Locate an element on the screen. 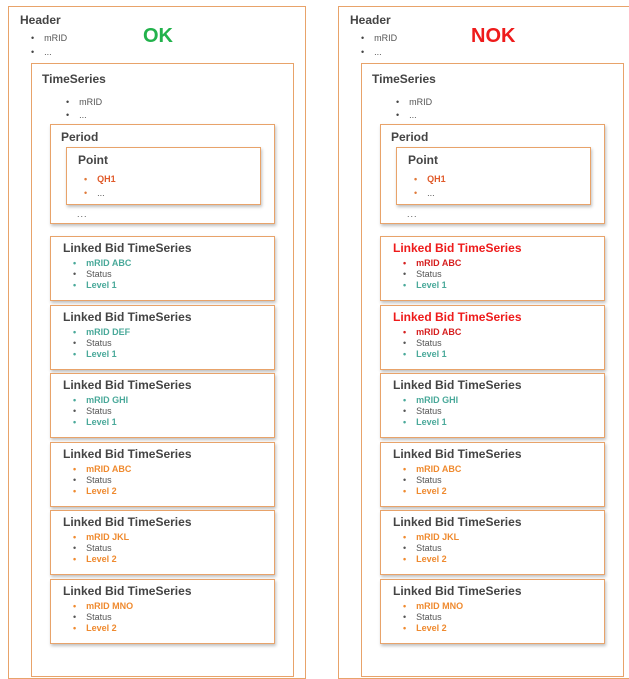 This screenshot has width=629, height=679. verdict-label: OK is located at coordinates (158, 36).